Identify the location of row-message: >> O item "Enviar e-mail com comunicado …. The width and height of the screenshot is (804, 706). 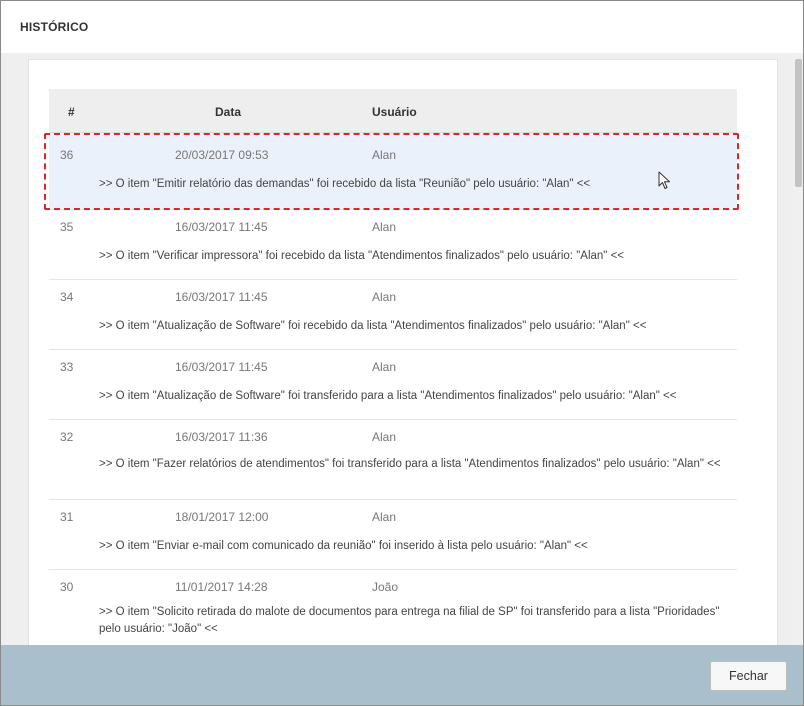
(343, 546).